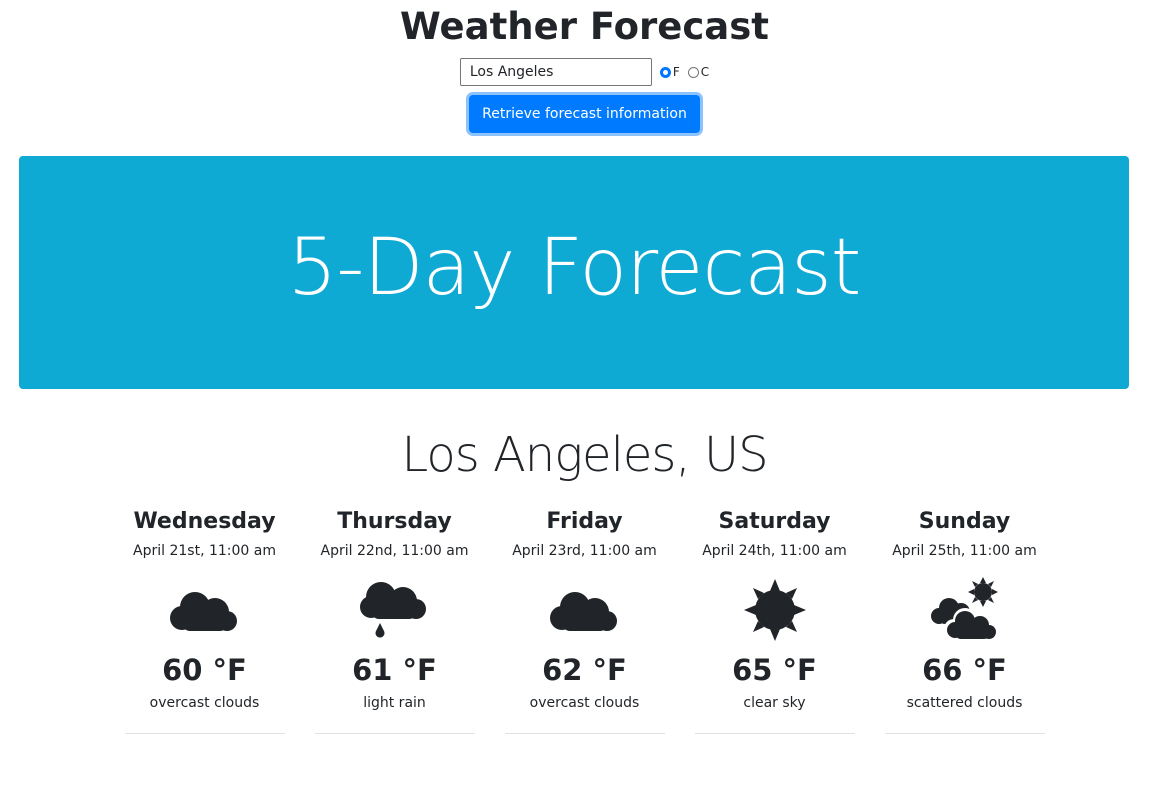  What do you see at coordinates (584, 114) in the screenshot?
I see `retrieve-forecast-button: Retrieve forecast information` at bounding box center [584, 114].